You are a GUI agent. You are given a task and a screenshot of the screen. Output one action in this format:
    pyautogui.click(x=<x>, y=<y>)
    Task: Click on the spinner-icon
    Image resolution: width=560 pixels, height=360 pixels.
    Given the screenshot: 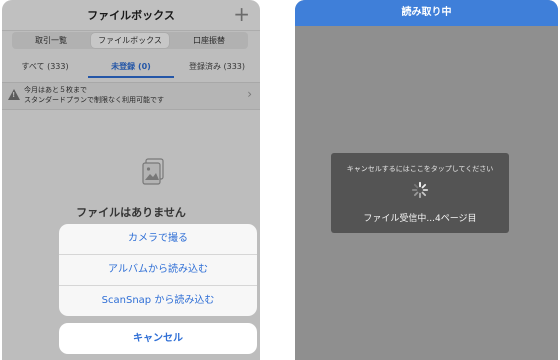 What is the action you would take?
    pyautogui.click(x=420, y=190)
    